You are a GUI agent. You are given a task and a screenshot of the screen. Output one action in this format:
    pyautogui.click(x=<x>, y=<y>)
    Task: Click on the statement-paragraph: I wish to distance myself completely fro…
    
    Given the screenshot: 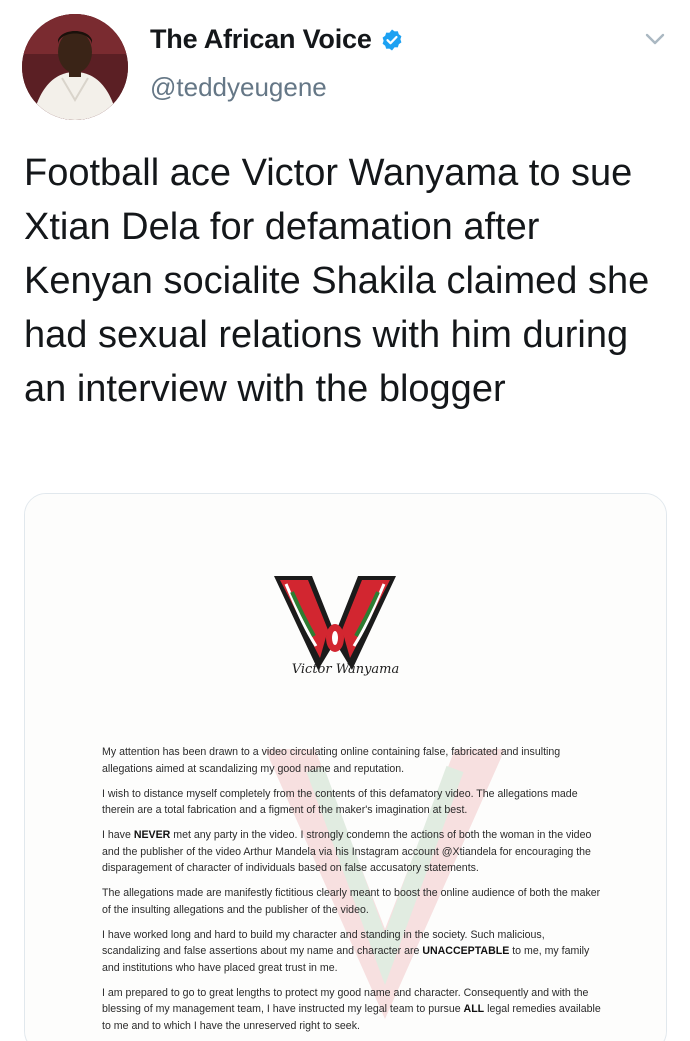 What is the action you would take?
    pyautogui.click(x=340, y=802)
    